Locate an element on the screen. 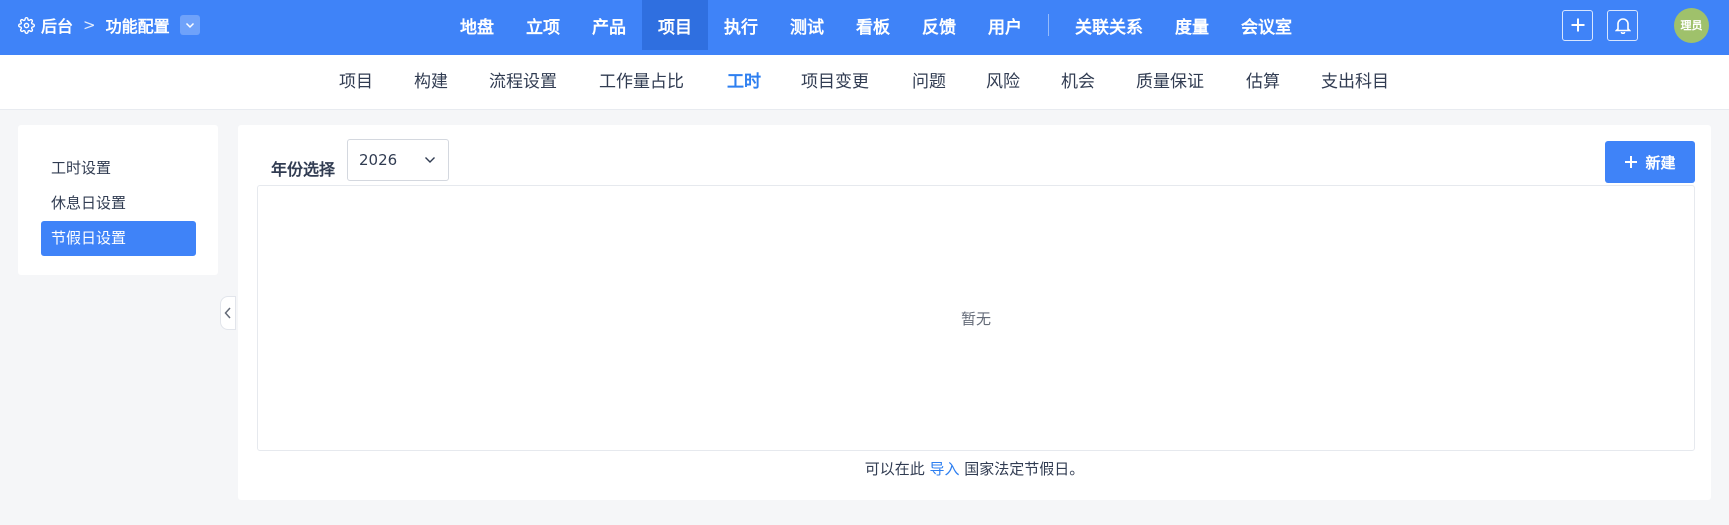  subnav-item-risk: 风险 is located at coordinates (1003, 82).